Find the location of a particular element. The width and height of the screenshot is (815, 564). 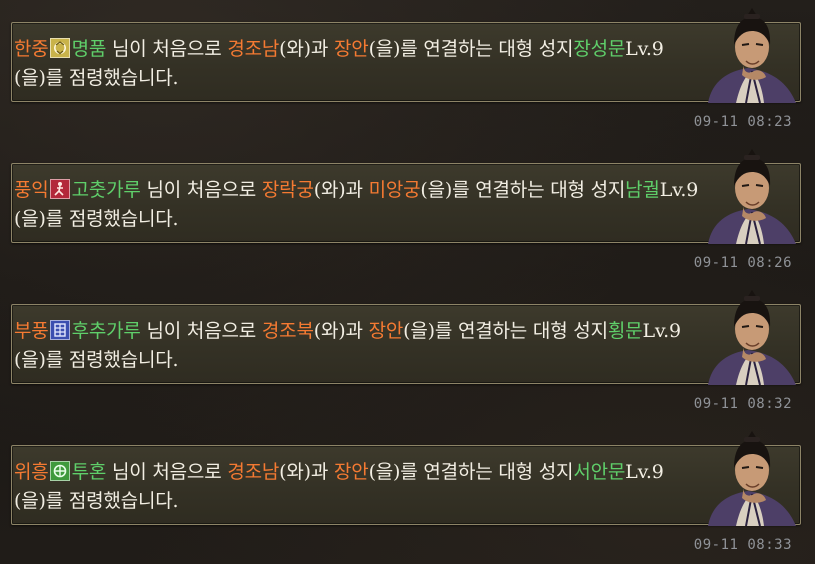

timestamp: 09-11 08:26 is located at coordinates (742, 263).